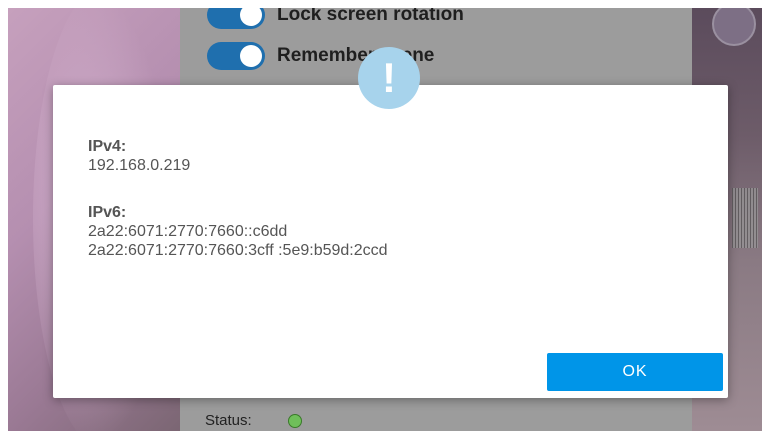 Image resolution: width=762 pixels, height=431 pixels. What do you see at coordinates (253, 420) in the screenshot?
I see `status-row: Status:` at bounding box center [253, 420].